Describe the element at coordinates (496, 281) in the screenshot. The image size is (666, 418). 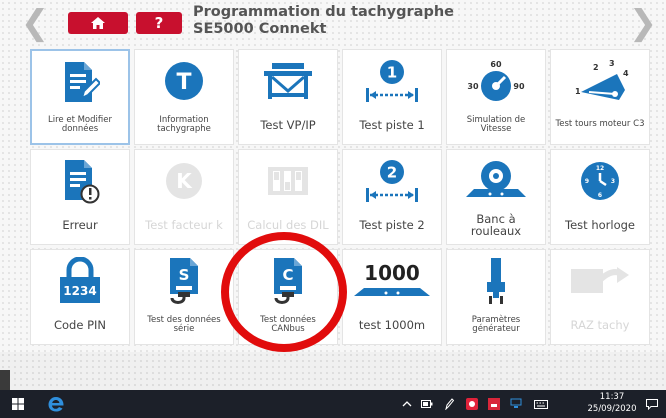
I see `generator-plug-icon` at that location.